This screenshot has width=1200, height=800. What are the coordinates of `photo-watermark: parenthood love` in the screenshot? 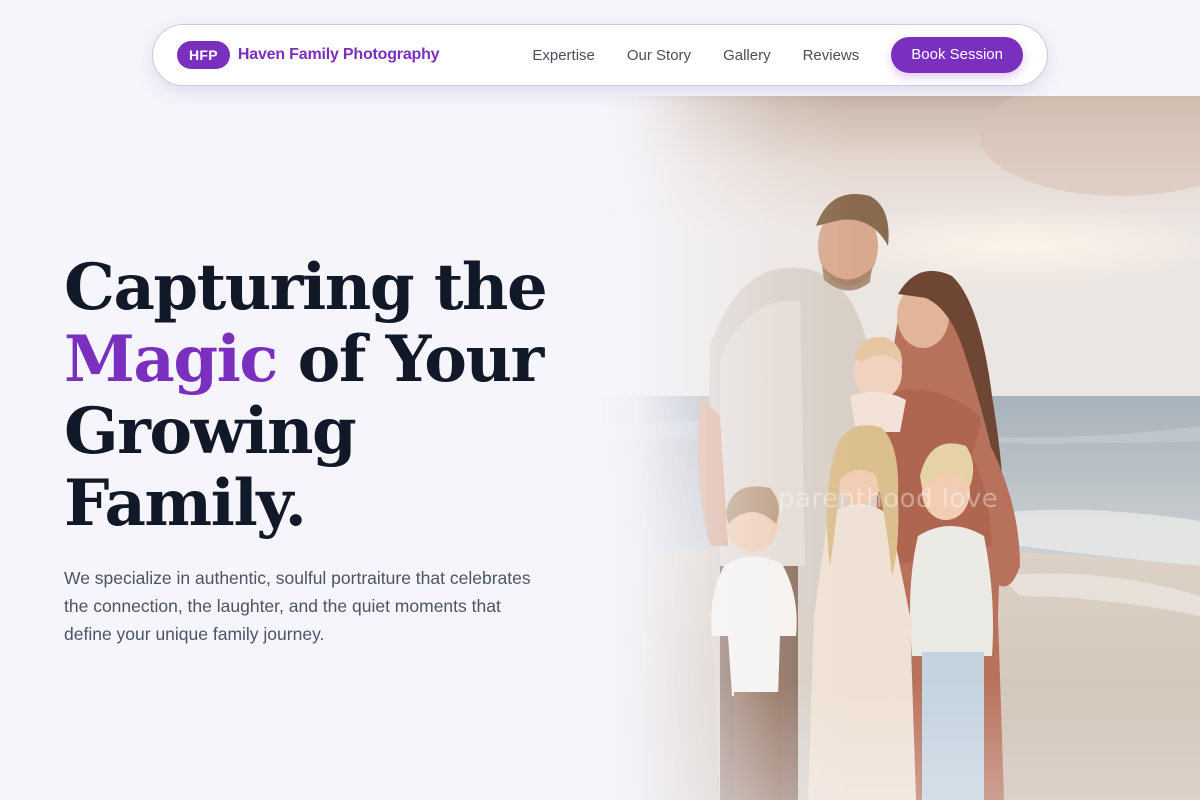 It's located at (888, 499).